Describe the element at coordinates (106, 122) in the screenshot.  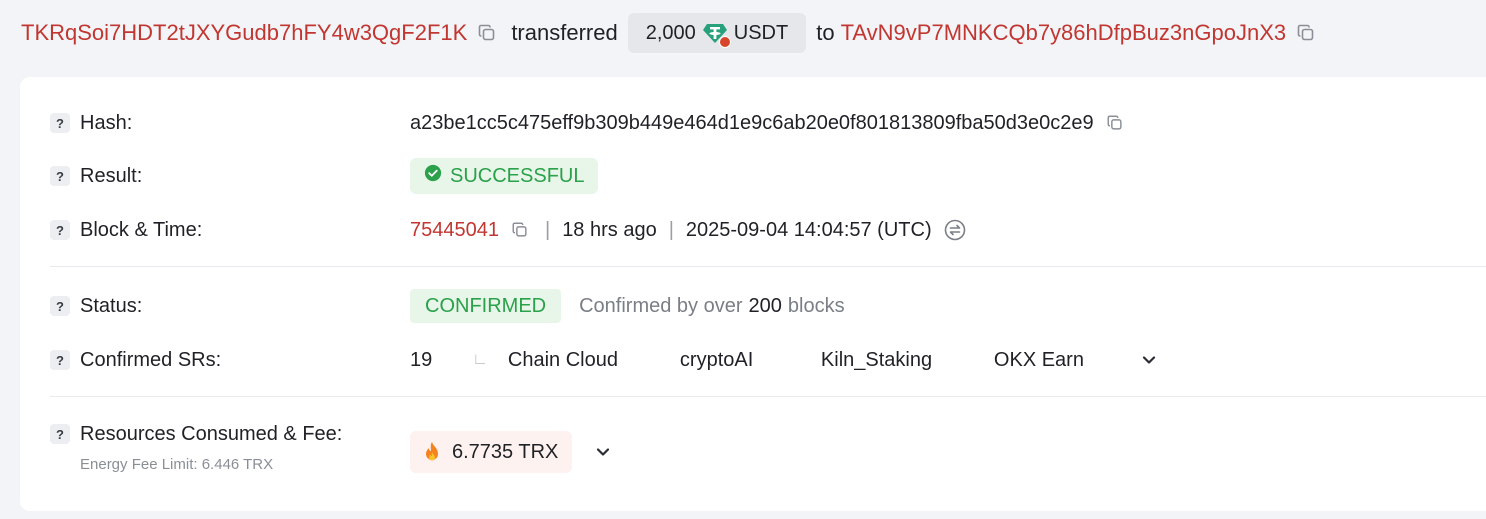
I see `hash-label: Hash:` at that location.